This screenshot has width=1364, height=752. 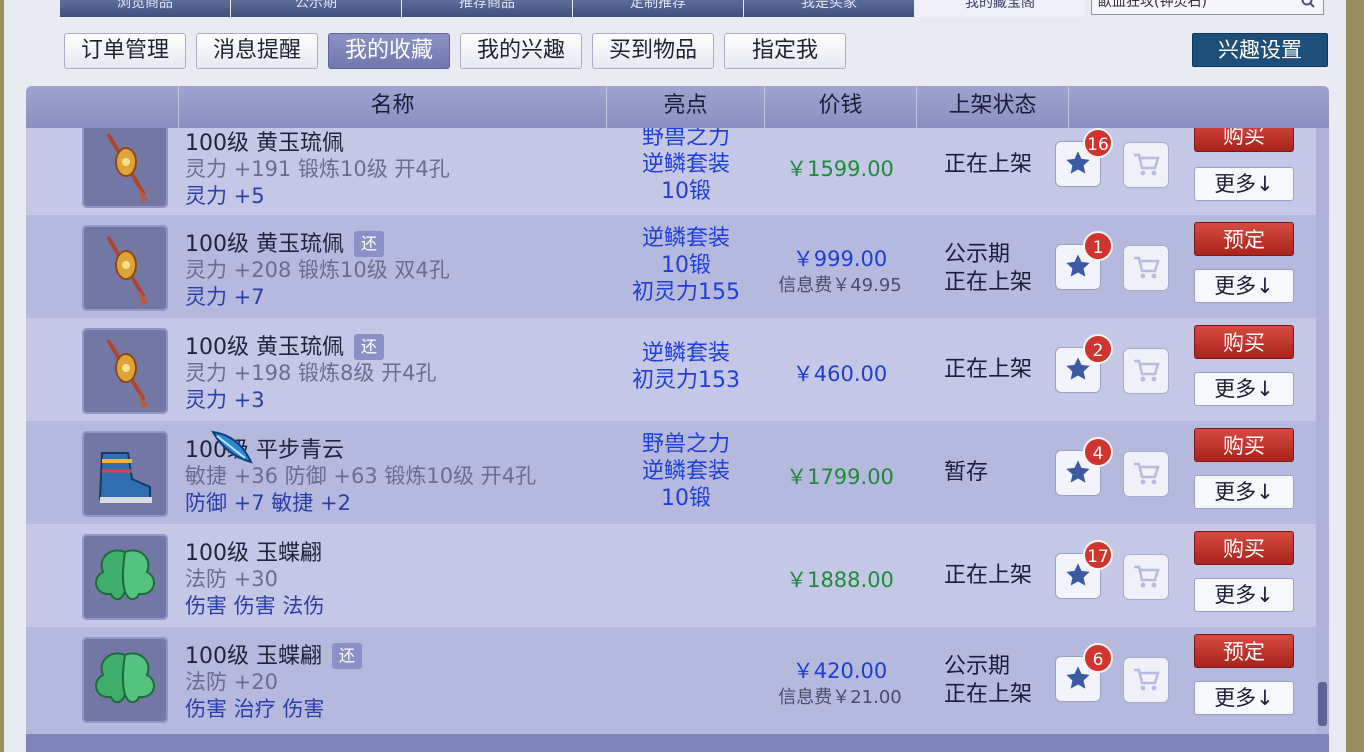 I want to click on item-highlights: 逆鳞套装 10锻 初灵力155, so click(x=686, y=265).